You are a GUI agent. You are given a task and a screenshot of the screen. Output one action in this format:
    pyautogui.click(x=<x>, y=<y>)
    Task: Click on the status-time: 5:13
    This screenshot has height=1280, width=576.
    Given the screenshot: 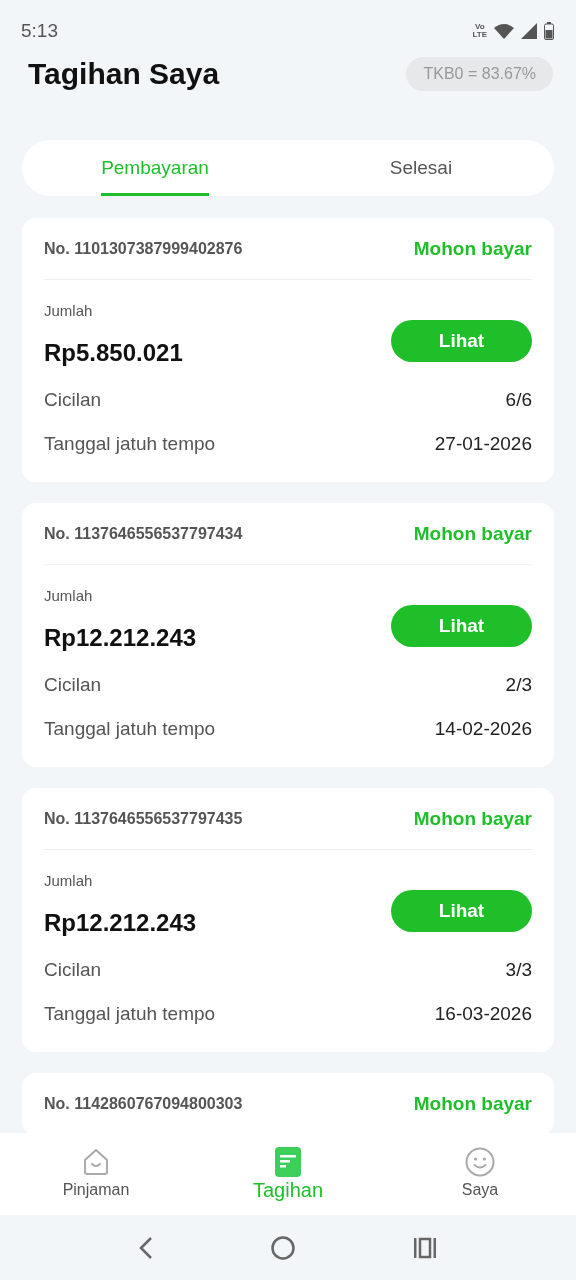 What is the action you would take?
    pyautogui.click(x=39, y=31)
    